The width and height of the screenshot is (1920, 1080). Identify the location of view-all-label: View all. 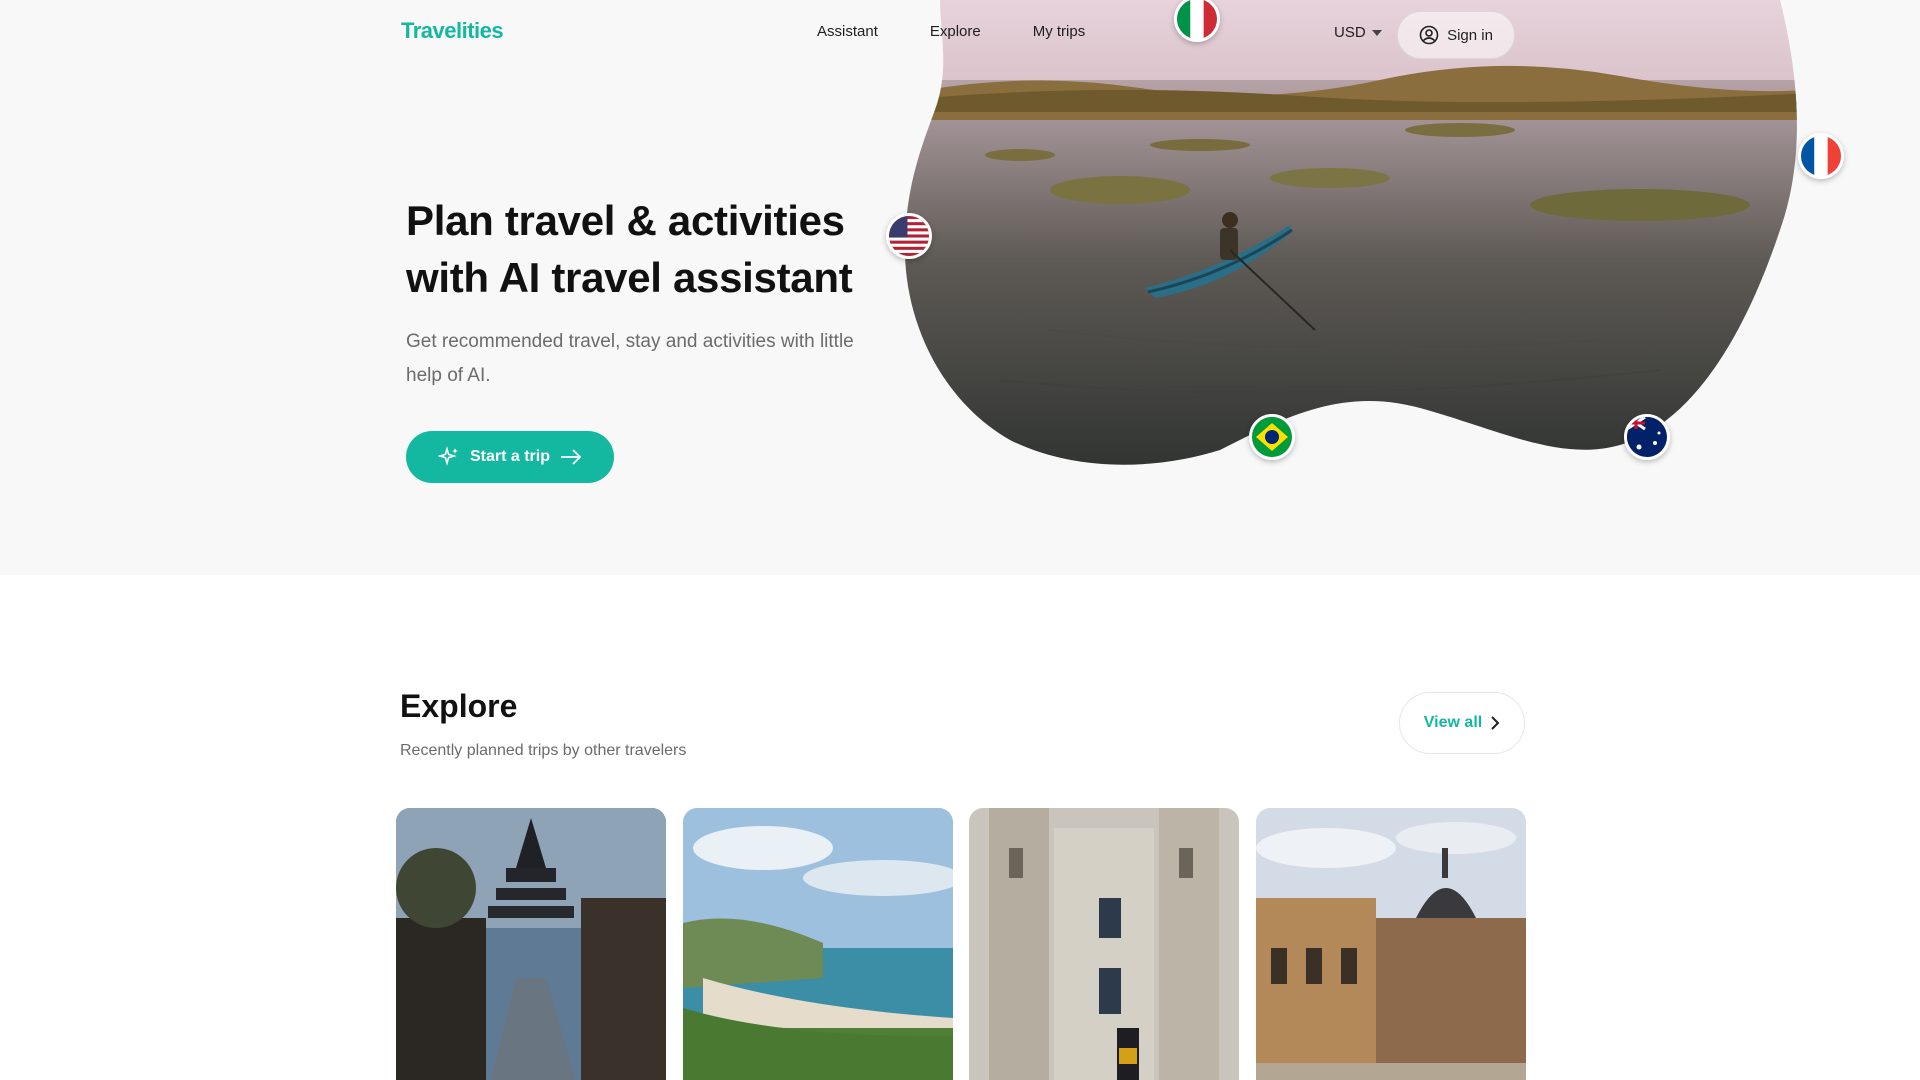
(1453, 722).